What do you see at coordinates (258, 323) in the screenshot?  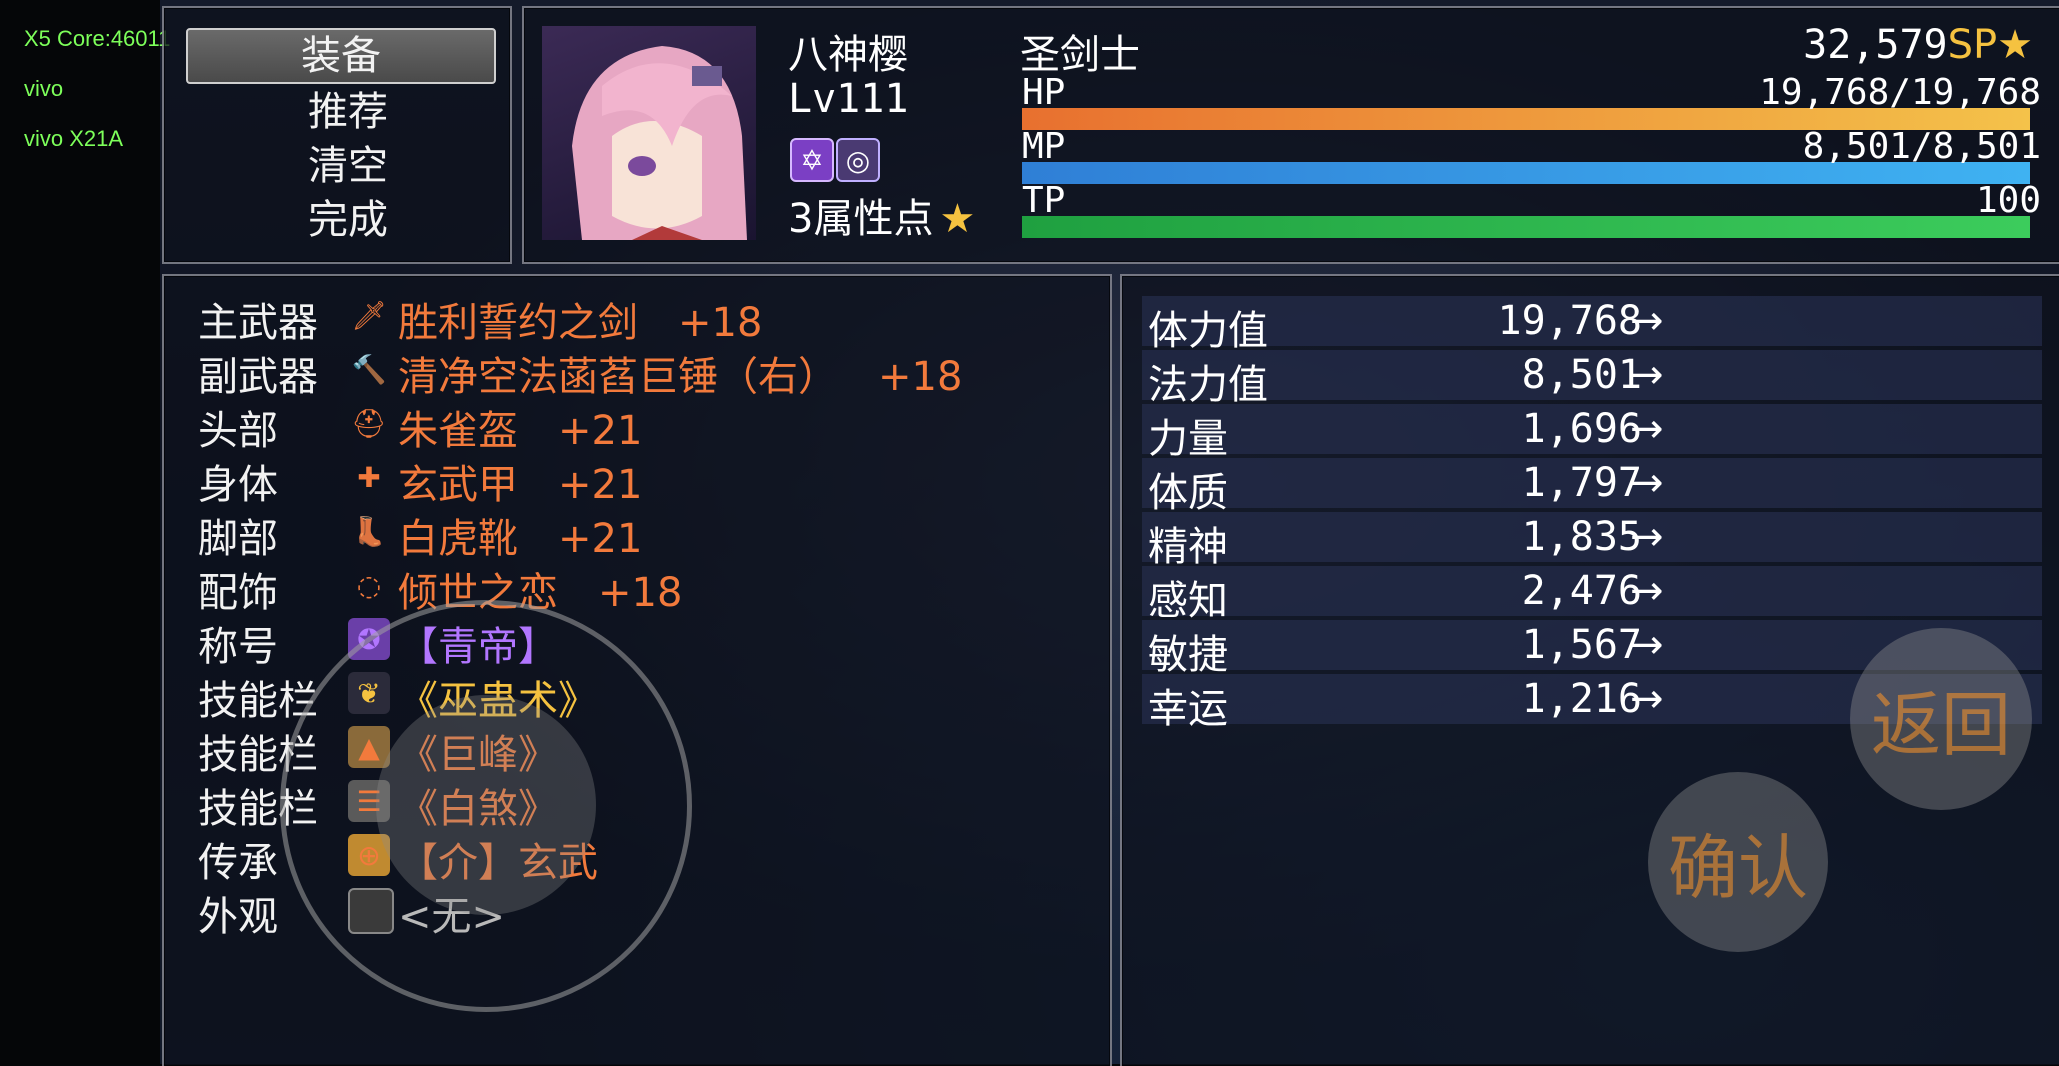 I see `equipment-slot-label: 主武器` at bounding box center [258, 323].